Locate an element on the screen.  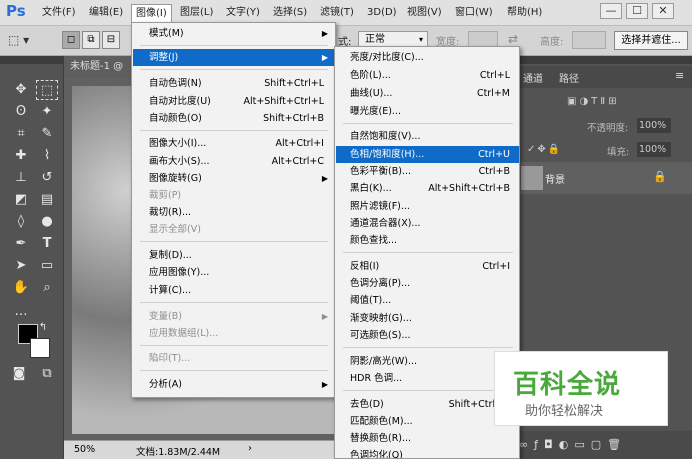
menu-item-adjustments: 调整(J) ▶ is located at coordinates (233, 57).